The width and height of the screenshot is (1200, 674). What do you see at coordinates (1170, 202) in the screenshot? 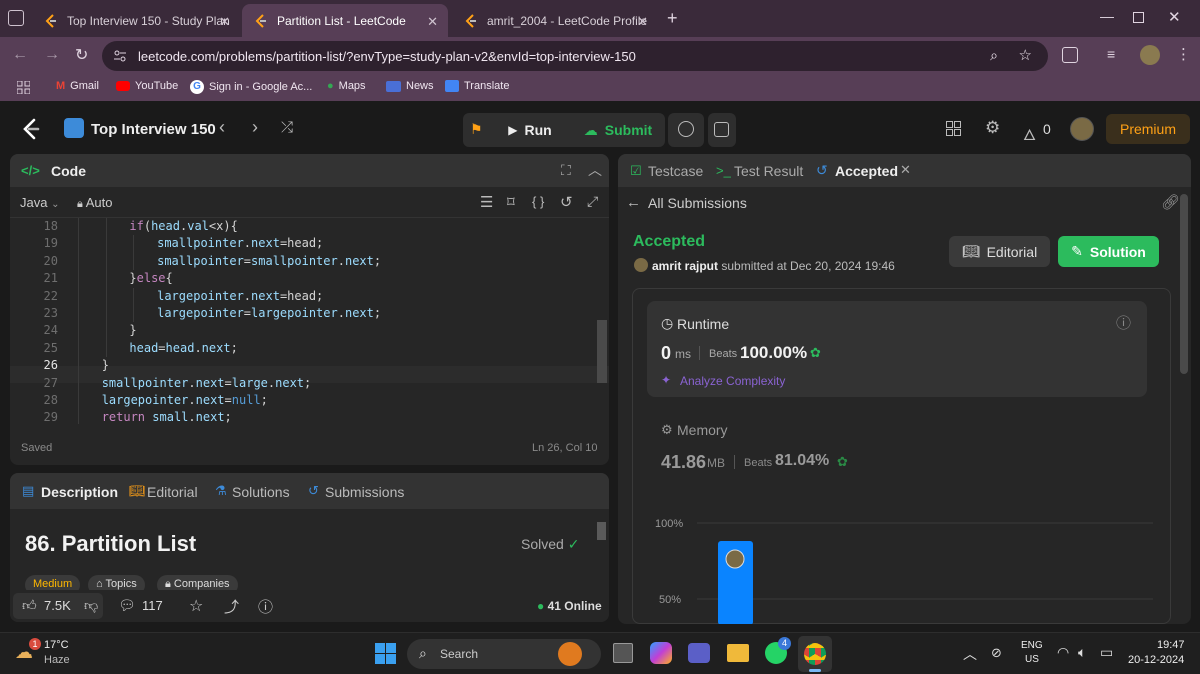
I see `link-icon: 🔗︎` at bounding box center [1170, 202].